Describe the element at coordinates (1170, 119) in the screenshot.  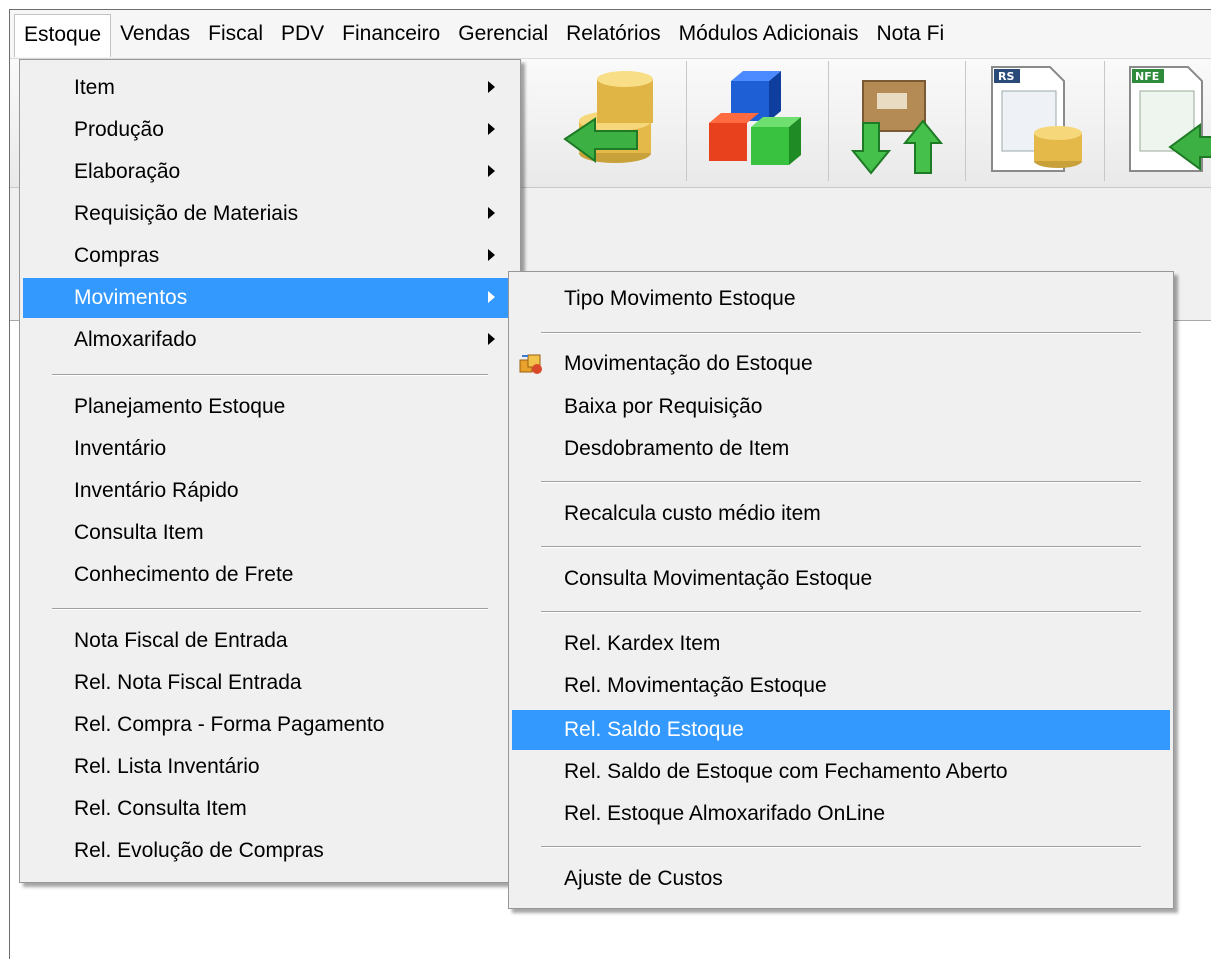
I see `nfe-document-icon: NFE` at that location.